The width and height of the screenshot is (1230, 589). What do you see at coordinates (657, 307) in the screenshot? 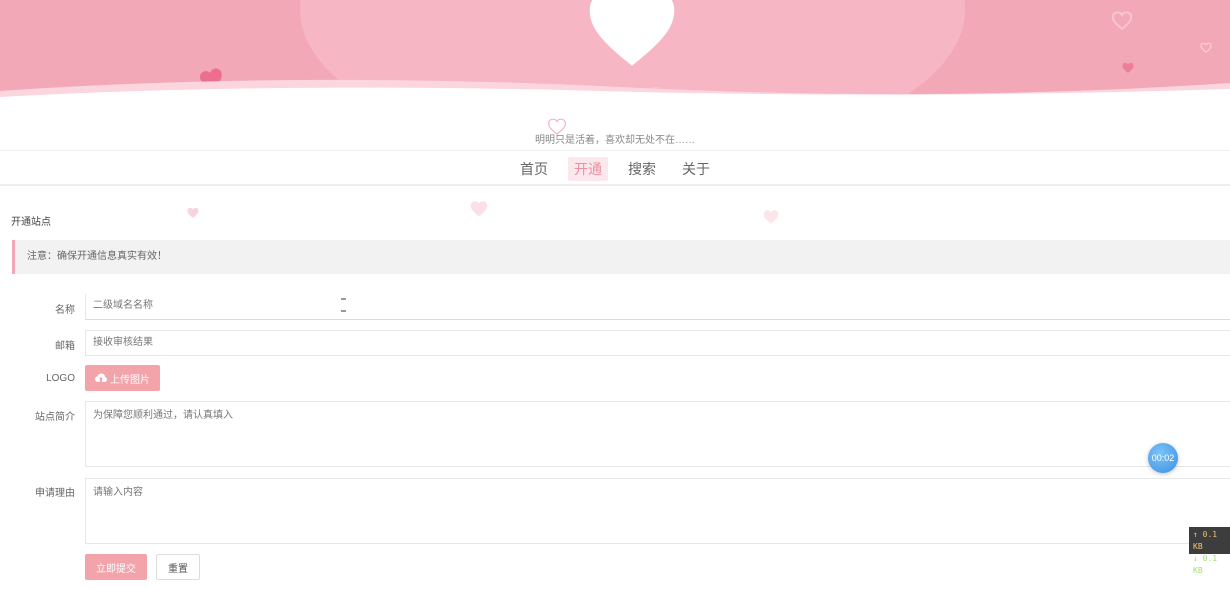
I see `name-input: 二级域名名称` at bounding box center [657, 307].